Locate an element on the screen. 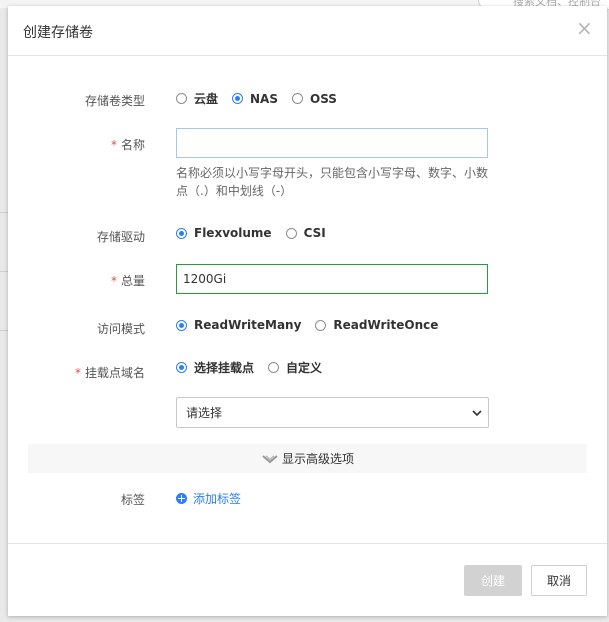 Image resolution: width=609 pixels, height=622 pixels. plus-circle-icon is located at coordinates (181, 498).